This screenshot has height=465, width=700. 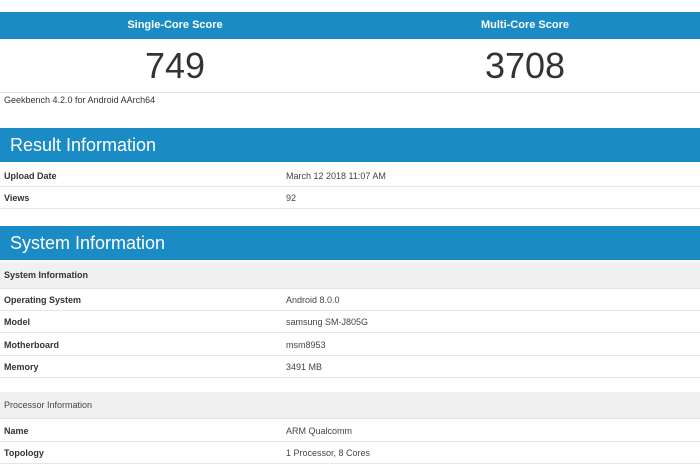 What do you see at coordinates (350, 66) in the screenshot?
I see `score-values: 749 3708` at bounding box center [350, 66].